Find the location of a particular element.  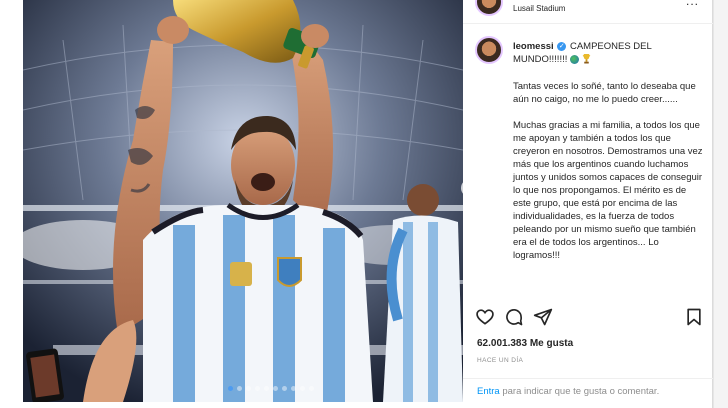

login-prompt-text: para indicar que te gusta o comentar. is located at coordinates (579, 391).